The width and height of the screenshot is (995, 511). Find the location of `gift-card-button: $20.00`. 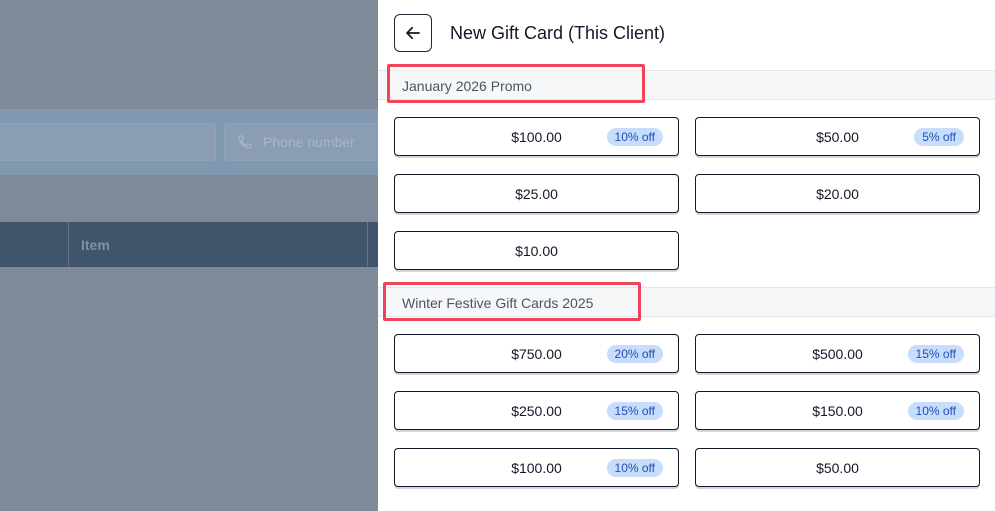

gift-card-button: $20.00 is located at coordinates (837, 193).